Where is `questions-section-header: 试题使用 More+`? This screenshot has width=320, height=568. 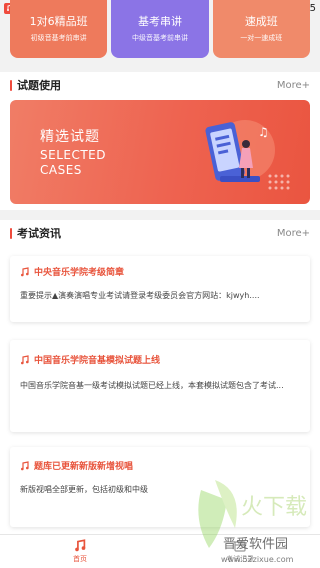
questions-section-header: 试题使用 More+ is located at coordinates (160, 85).